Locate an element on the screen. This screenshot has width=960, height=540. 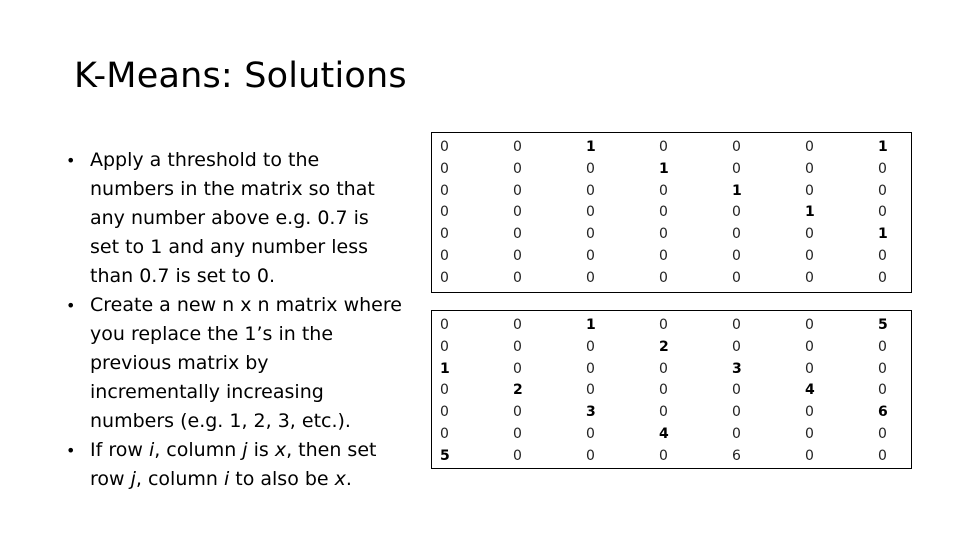
matrix-cell: 2 is located at coordinates (664, 346).